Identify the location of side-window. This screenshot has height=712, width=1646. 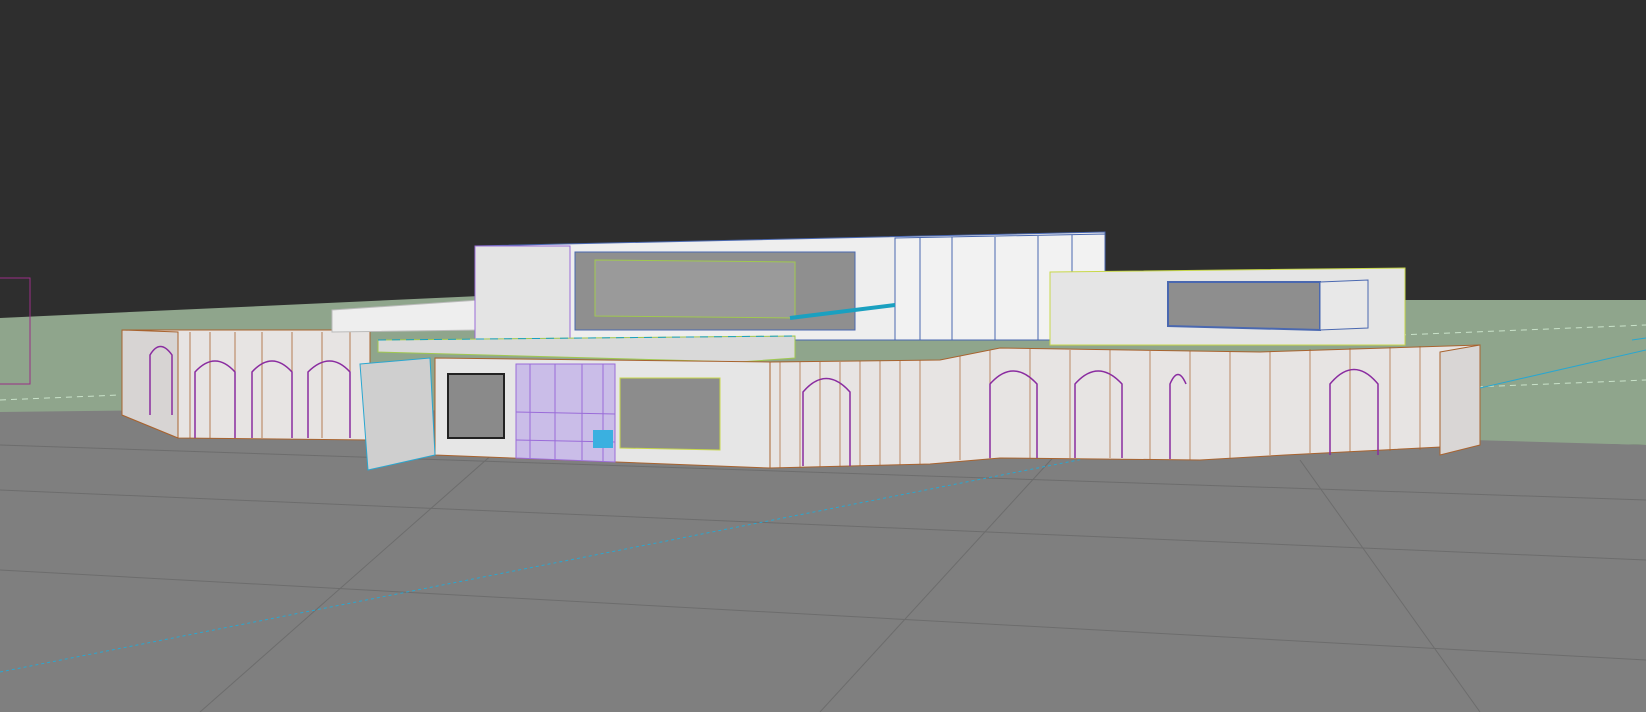
(670, 414).